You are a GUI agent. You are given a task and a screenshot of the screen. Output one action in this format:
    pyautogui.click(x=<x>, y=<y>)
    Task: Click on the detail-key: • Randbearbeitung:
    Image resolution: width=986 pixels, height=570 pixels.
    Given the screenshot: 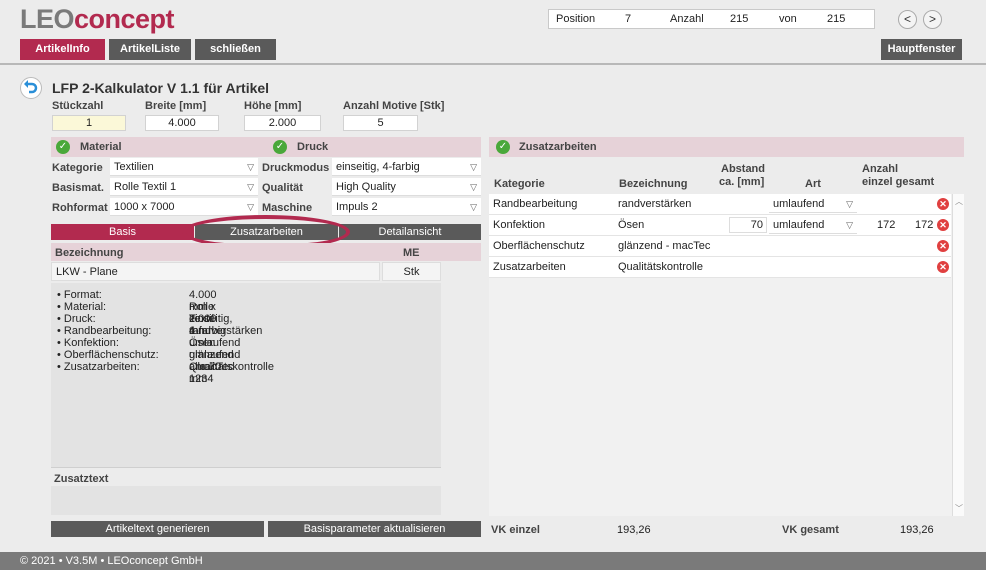 What is the action you would take?
    pyautogui.click(x=104, y=331)
    